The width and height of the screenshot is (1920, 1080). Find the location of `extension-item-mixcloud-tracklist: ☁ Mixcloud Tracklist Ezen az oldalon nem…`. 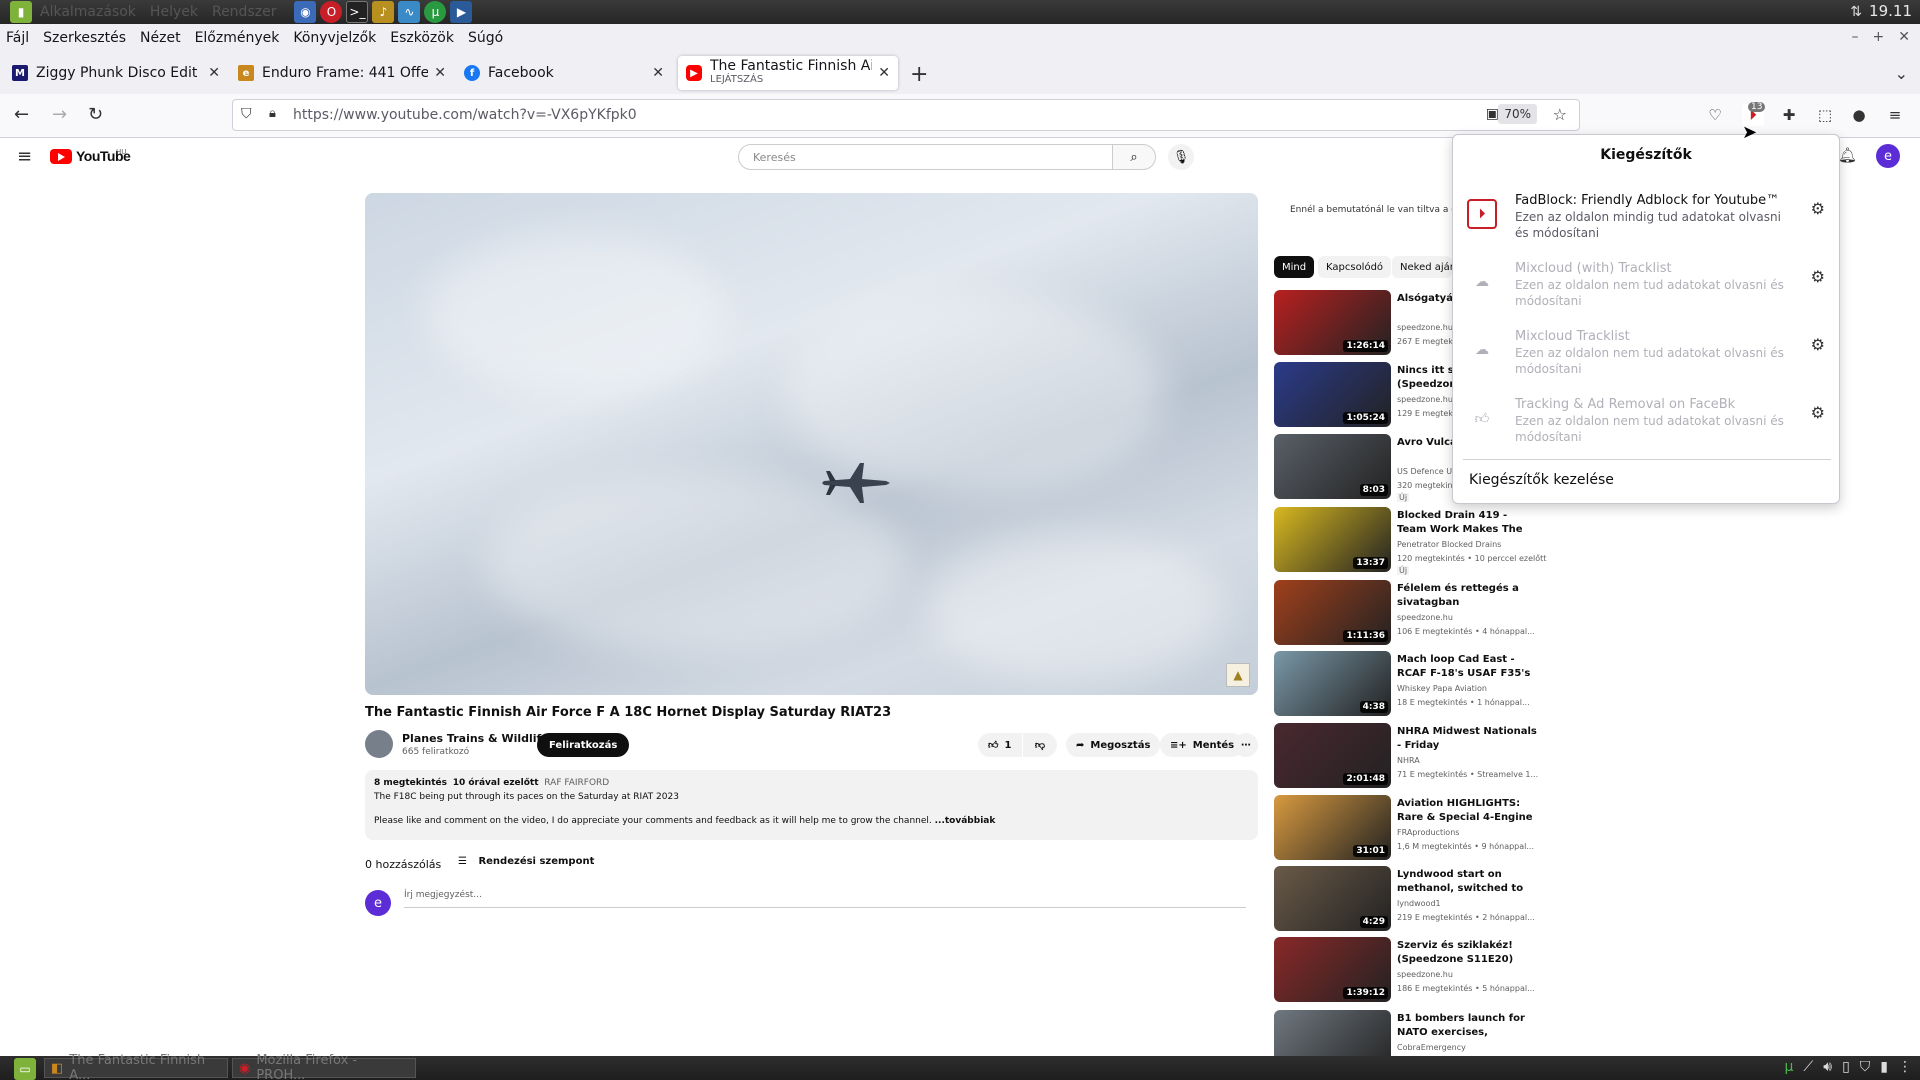

extension-item-mixcloud-tracklist: ☁ Mixcloud Tracklist Ezen az oldalon nem… is located at coordinates (1647, 359).